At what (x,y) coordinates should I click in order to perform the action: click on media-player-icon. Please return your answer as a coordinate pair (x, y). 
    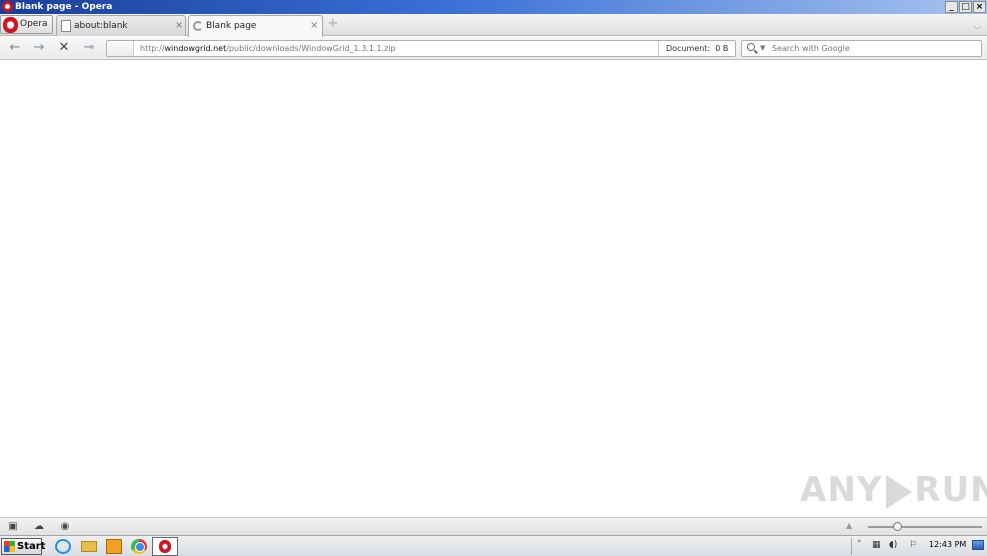
    Looking at the image, I should click on (114, 546).